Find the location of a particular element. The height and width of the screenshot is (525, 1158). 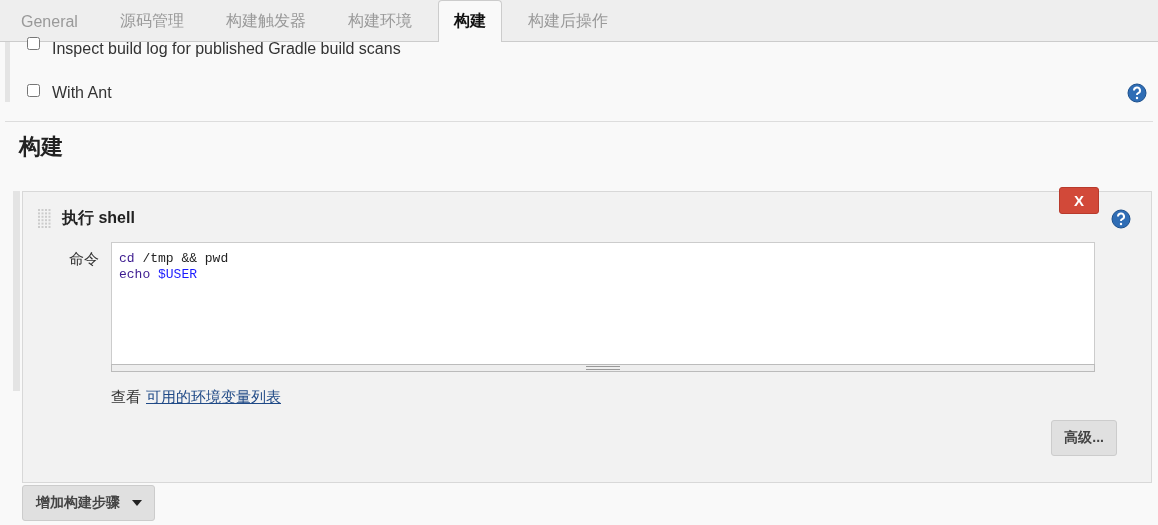

caret-icon is located at coordinates (137, 503).